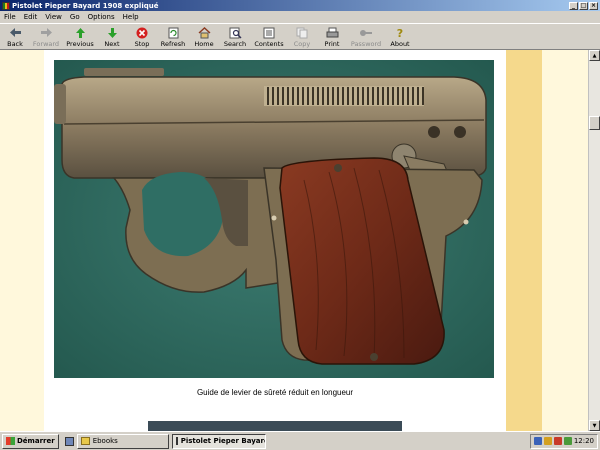 The width and height of the screenshot is (600, 450). Describe the element at coordinates (524, 240) in the screenshot. I see `right-stripe` at that location.